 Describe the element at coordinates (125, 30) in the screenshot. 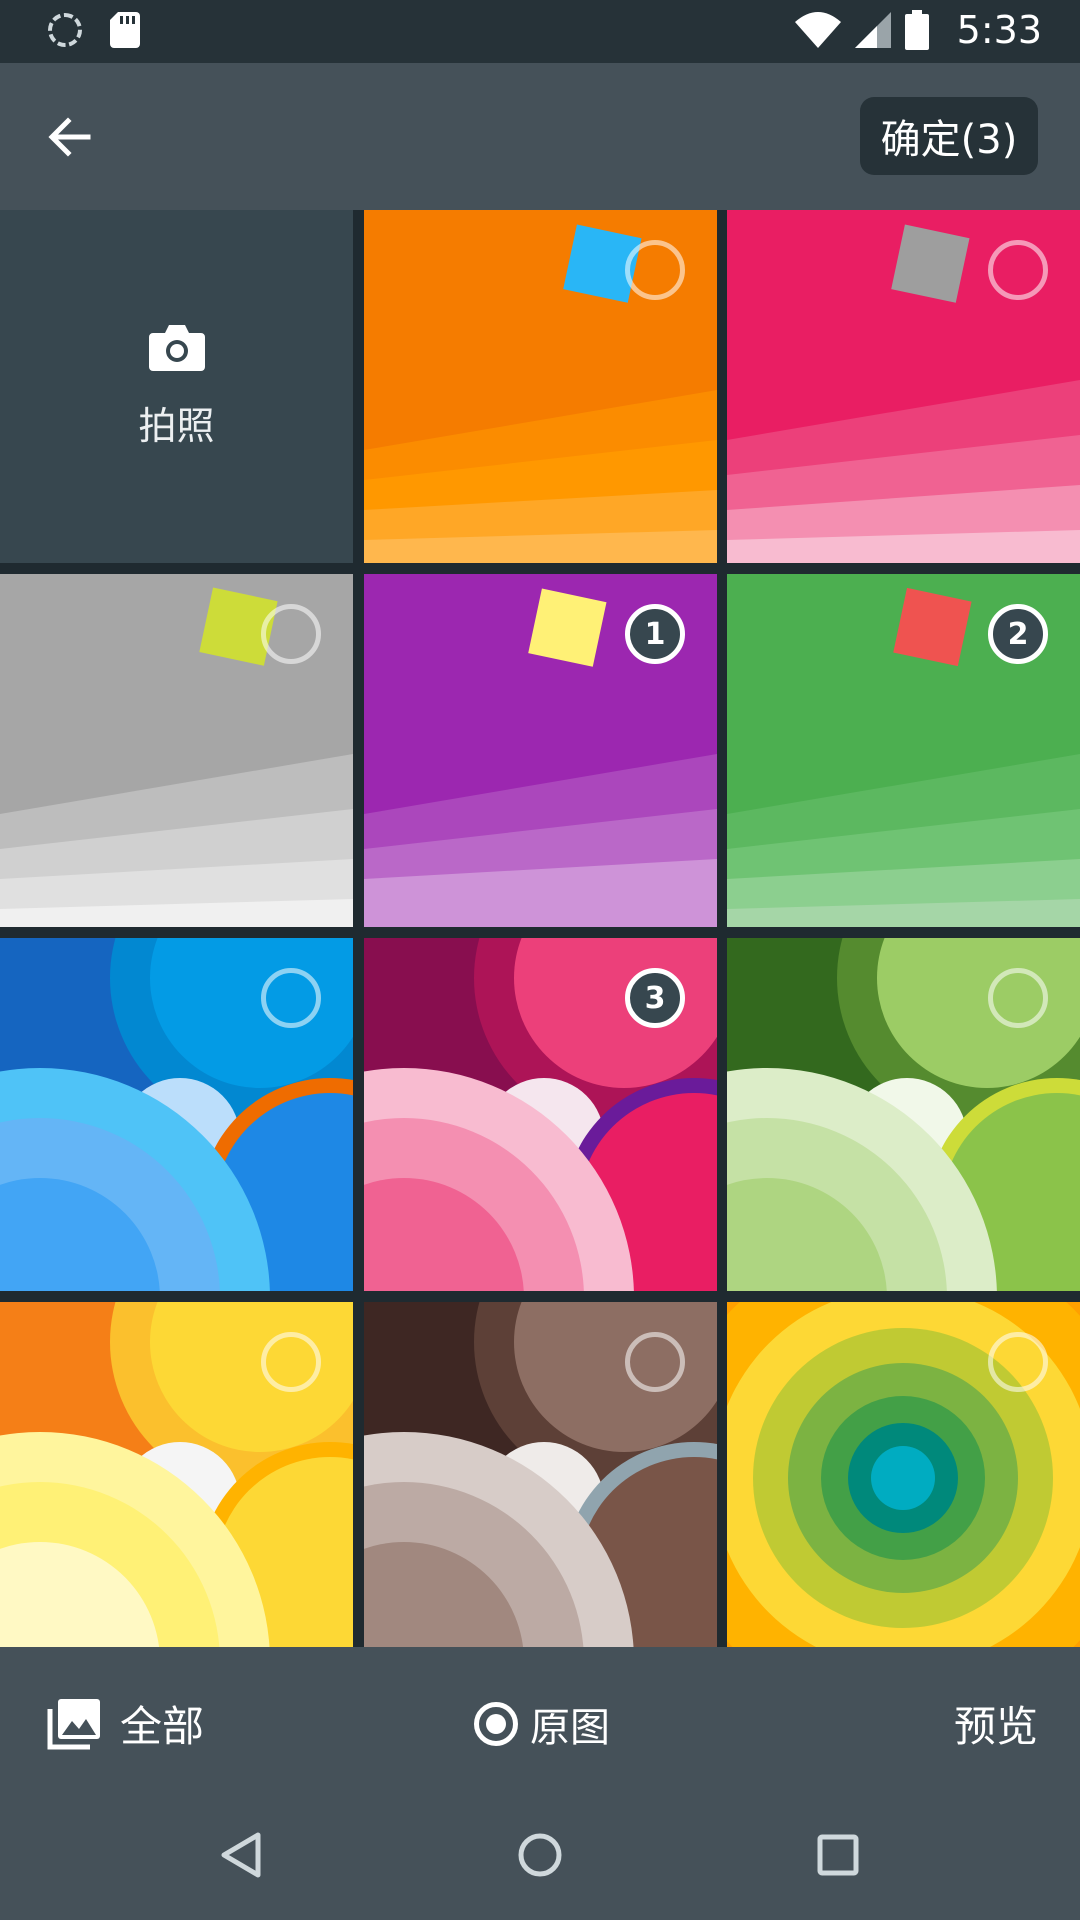

I see `sd-card-icon` at that location.